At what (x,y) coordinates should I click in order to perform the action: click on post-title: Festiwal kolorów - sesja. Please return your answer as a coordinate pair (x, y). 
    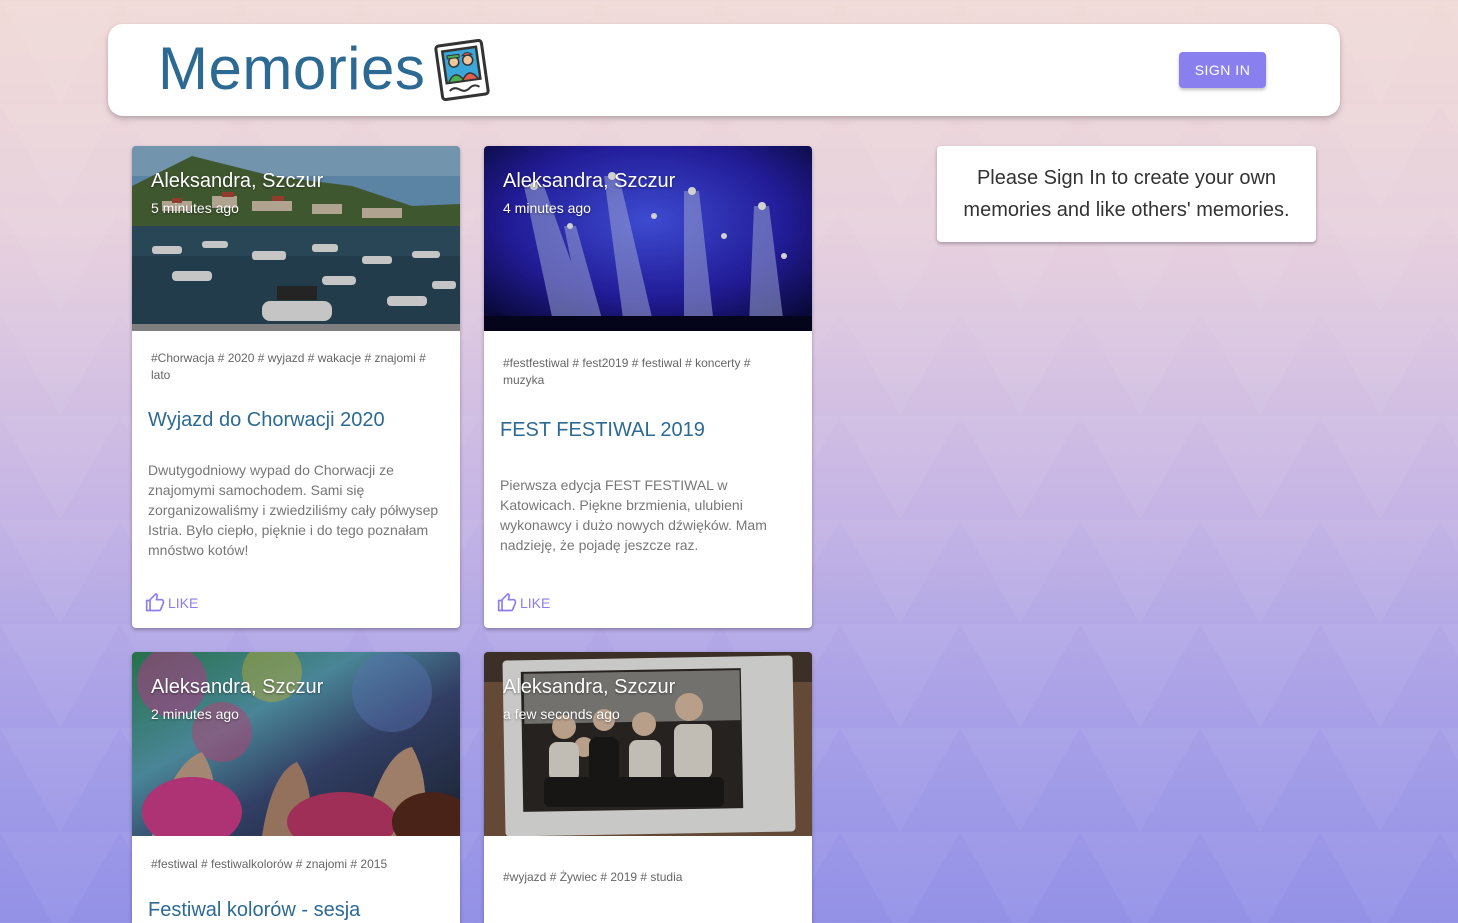
    Looking at the image, I should click on (254, 910).